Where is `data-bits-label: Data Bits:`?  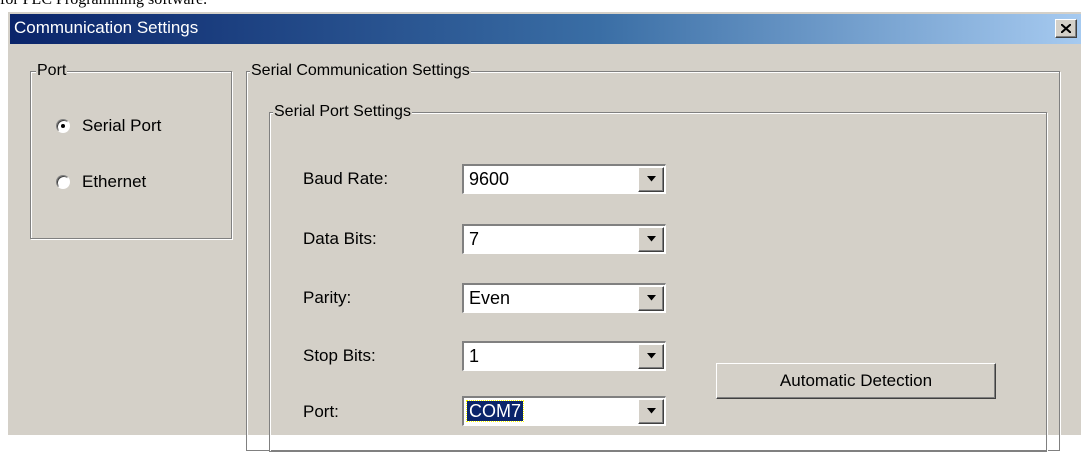
data-bits-label: Data Bits: is located at coordinates (340, 238).